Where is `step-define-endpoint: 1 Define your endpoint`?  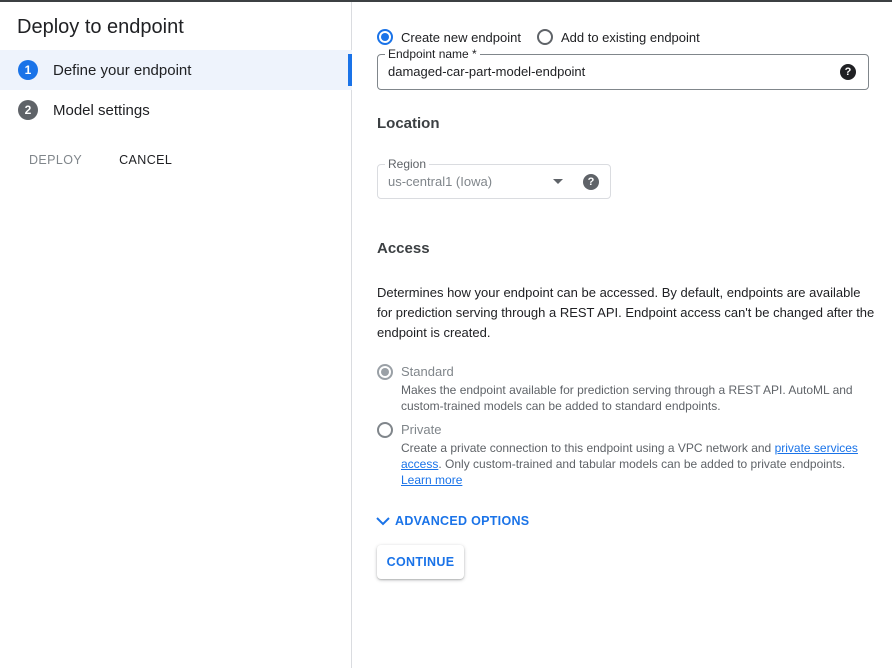
step-define-endpoint: 1 Define your endpoint is located at coordinates (176, 70).